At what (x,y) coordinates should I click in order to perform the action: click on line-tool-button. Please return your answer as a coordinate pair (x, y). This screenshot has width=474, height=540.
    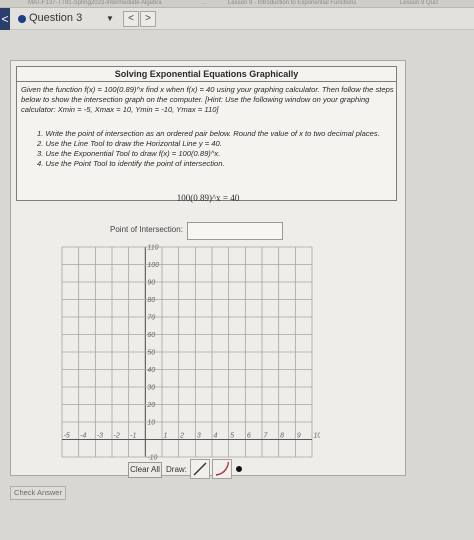
    Looking at the image, I should click on (200, 469).